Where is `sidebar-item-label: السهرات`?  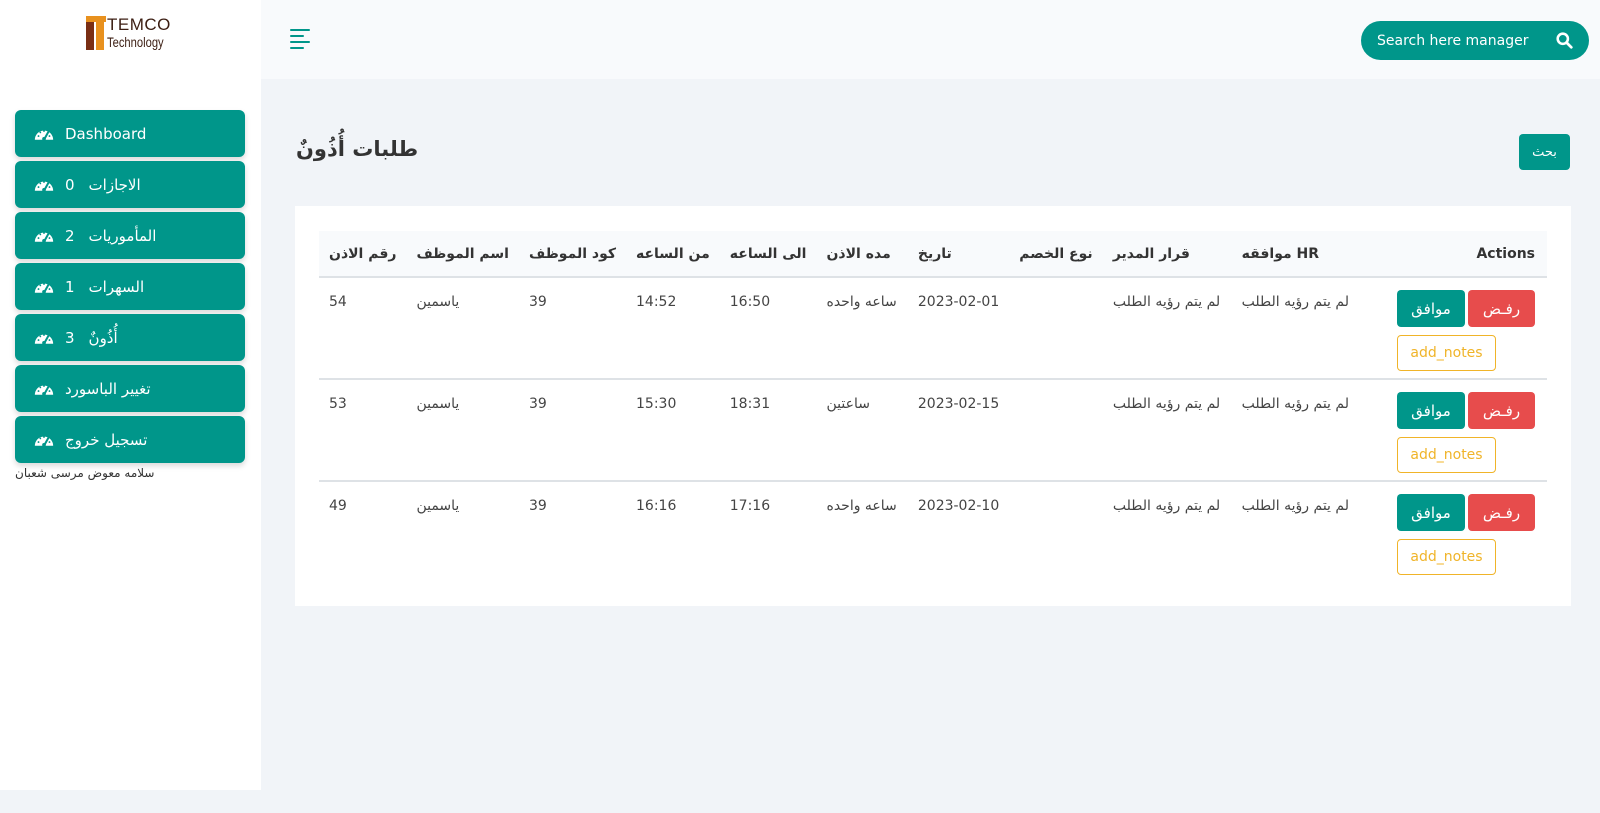 sidebar-item-label: السهرات is located at coordinates (116, 286).